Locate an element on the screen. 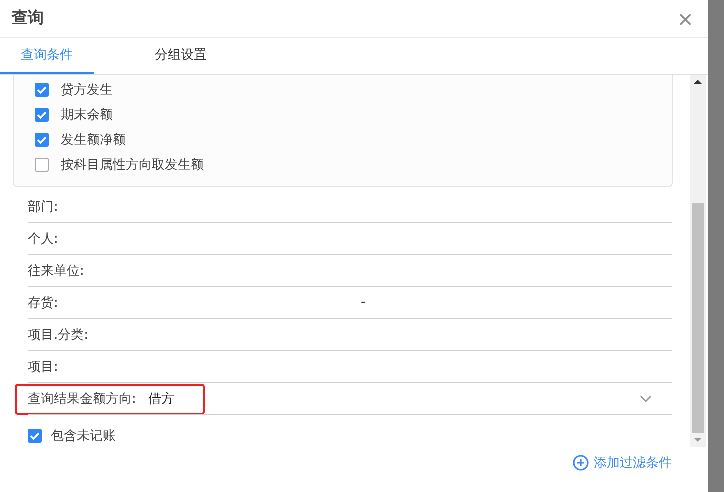 This screenshot has height=492, width=724. scroll-down-icon is located at coordinates (698, 440).